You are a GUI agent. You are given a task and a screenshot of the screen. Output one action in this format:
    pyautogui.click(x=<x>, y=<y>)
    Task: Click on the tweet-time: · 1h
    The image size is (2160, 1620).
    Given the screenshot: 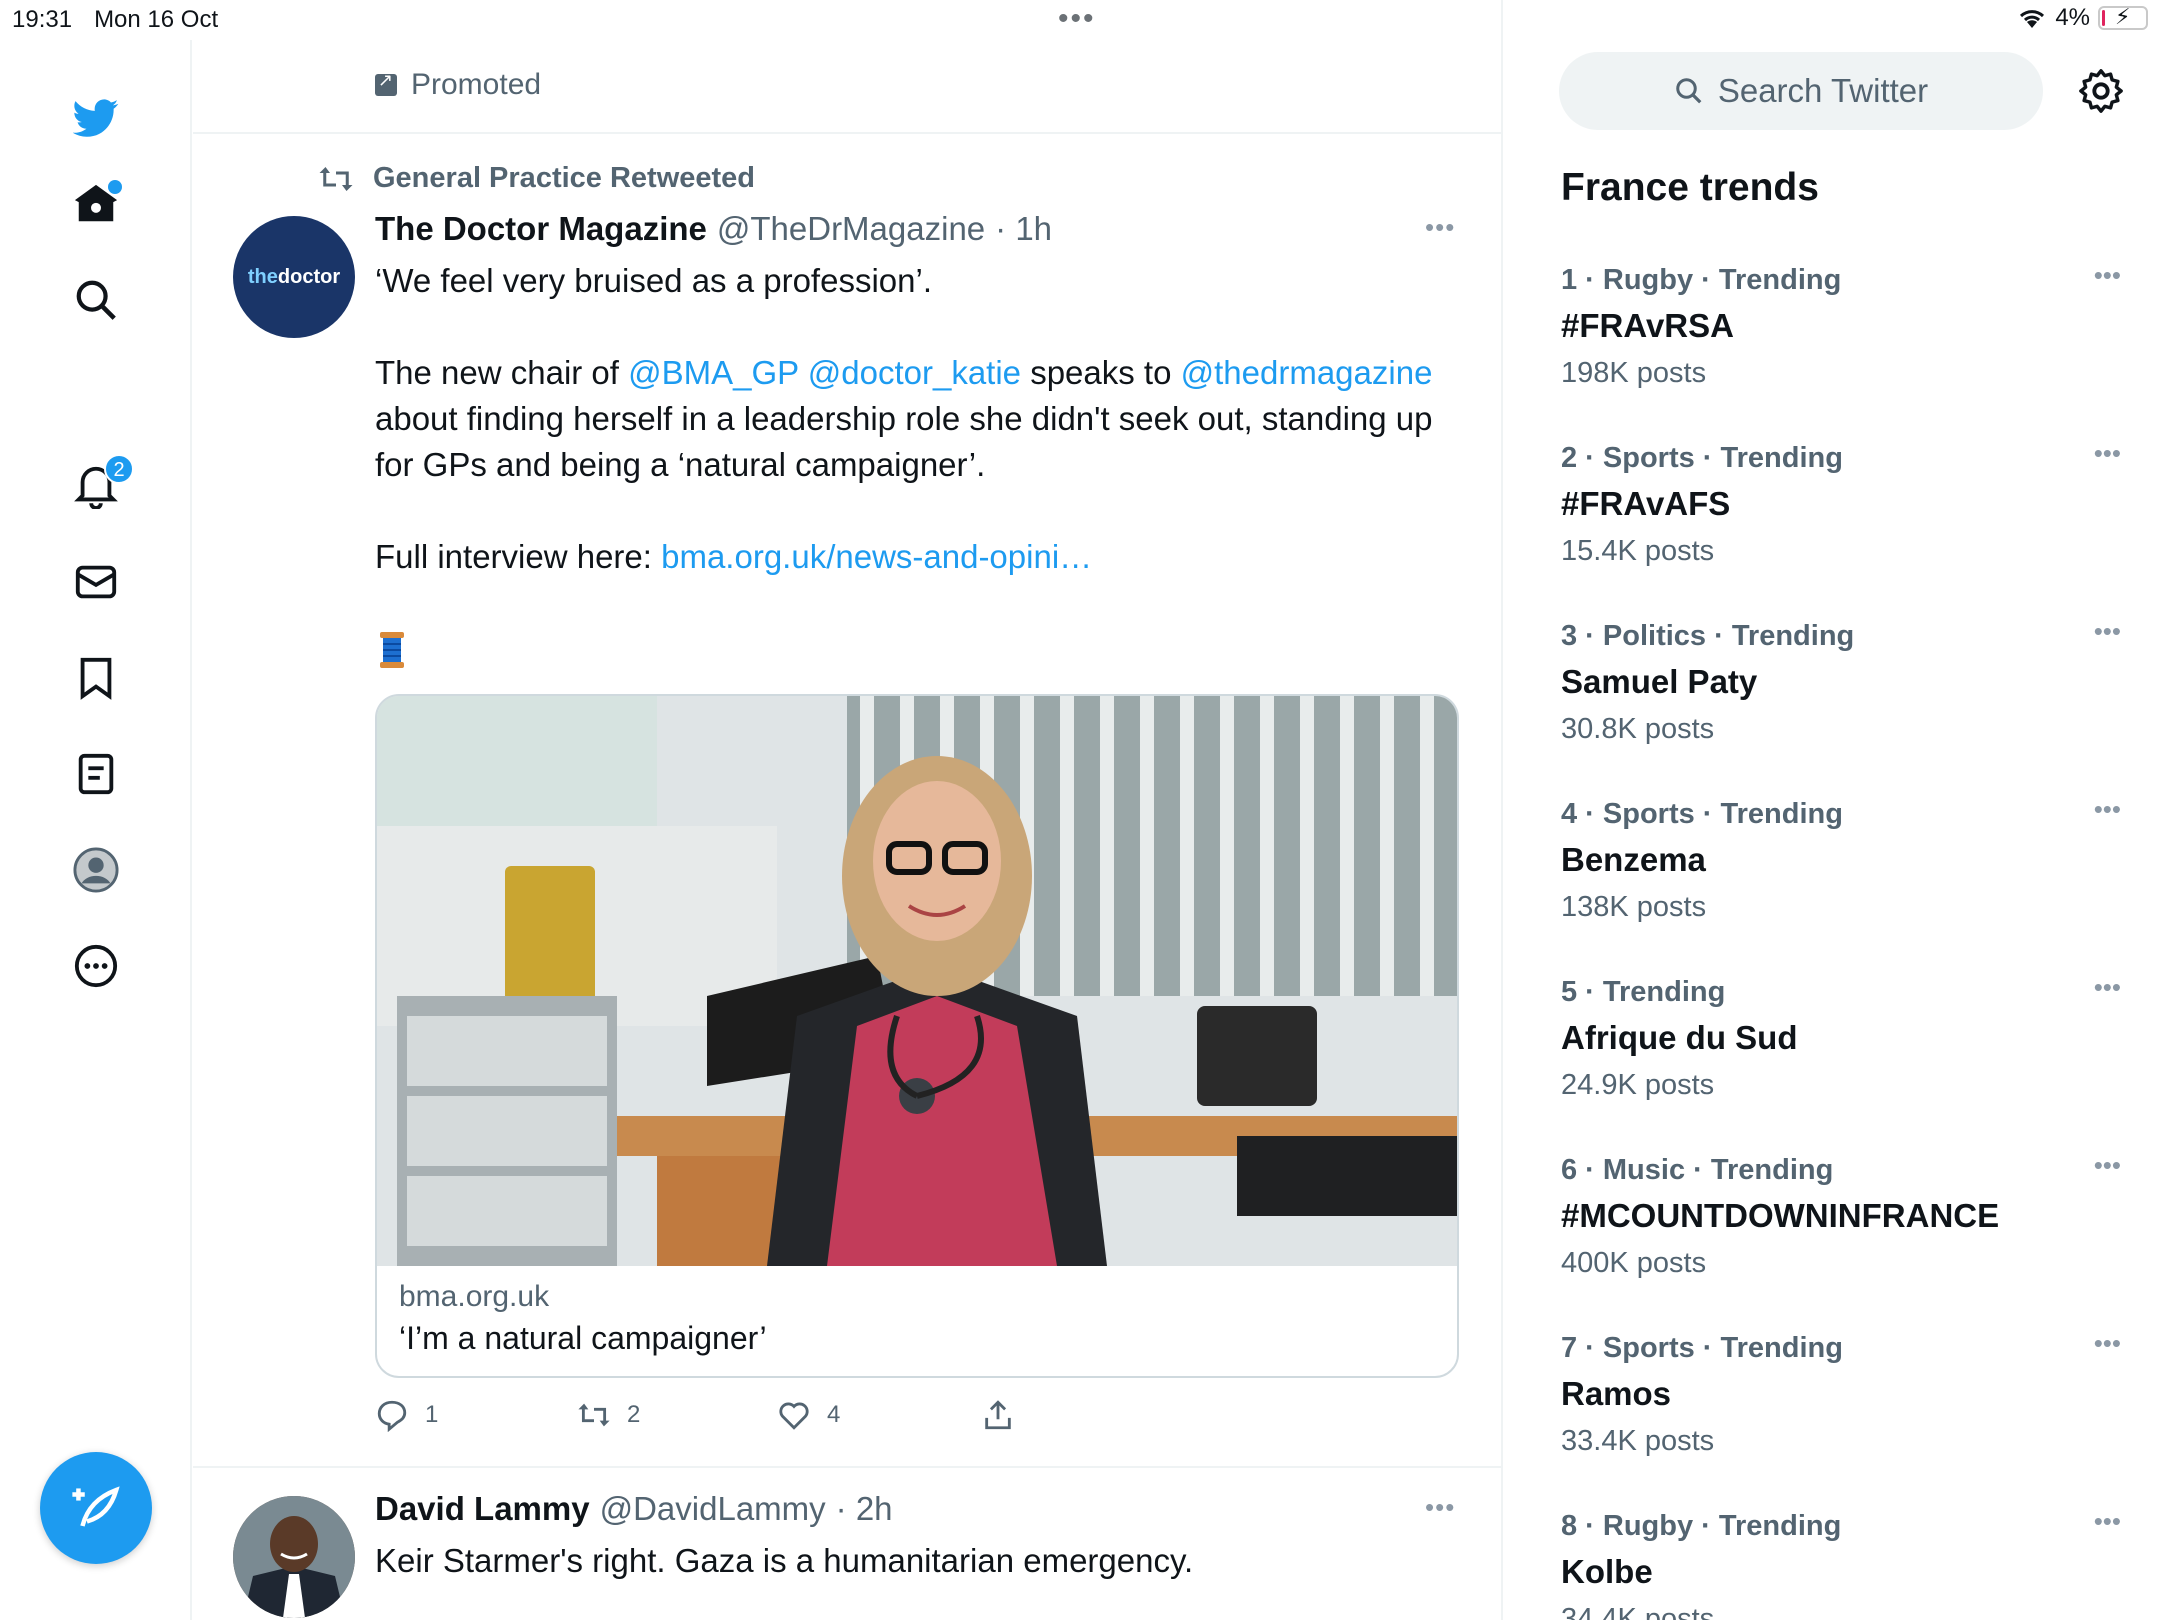 What is the action you would take?
    pyautogui.click(x=1023, y=229)
    